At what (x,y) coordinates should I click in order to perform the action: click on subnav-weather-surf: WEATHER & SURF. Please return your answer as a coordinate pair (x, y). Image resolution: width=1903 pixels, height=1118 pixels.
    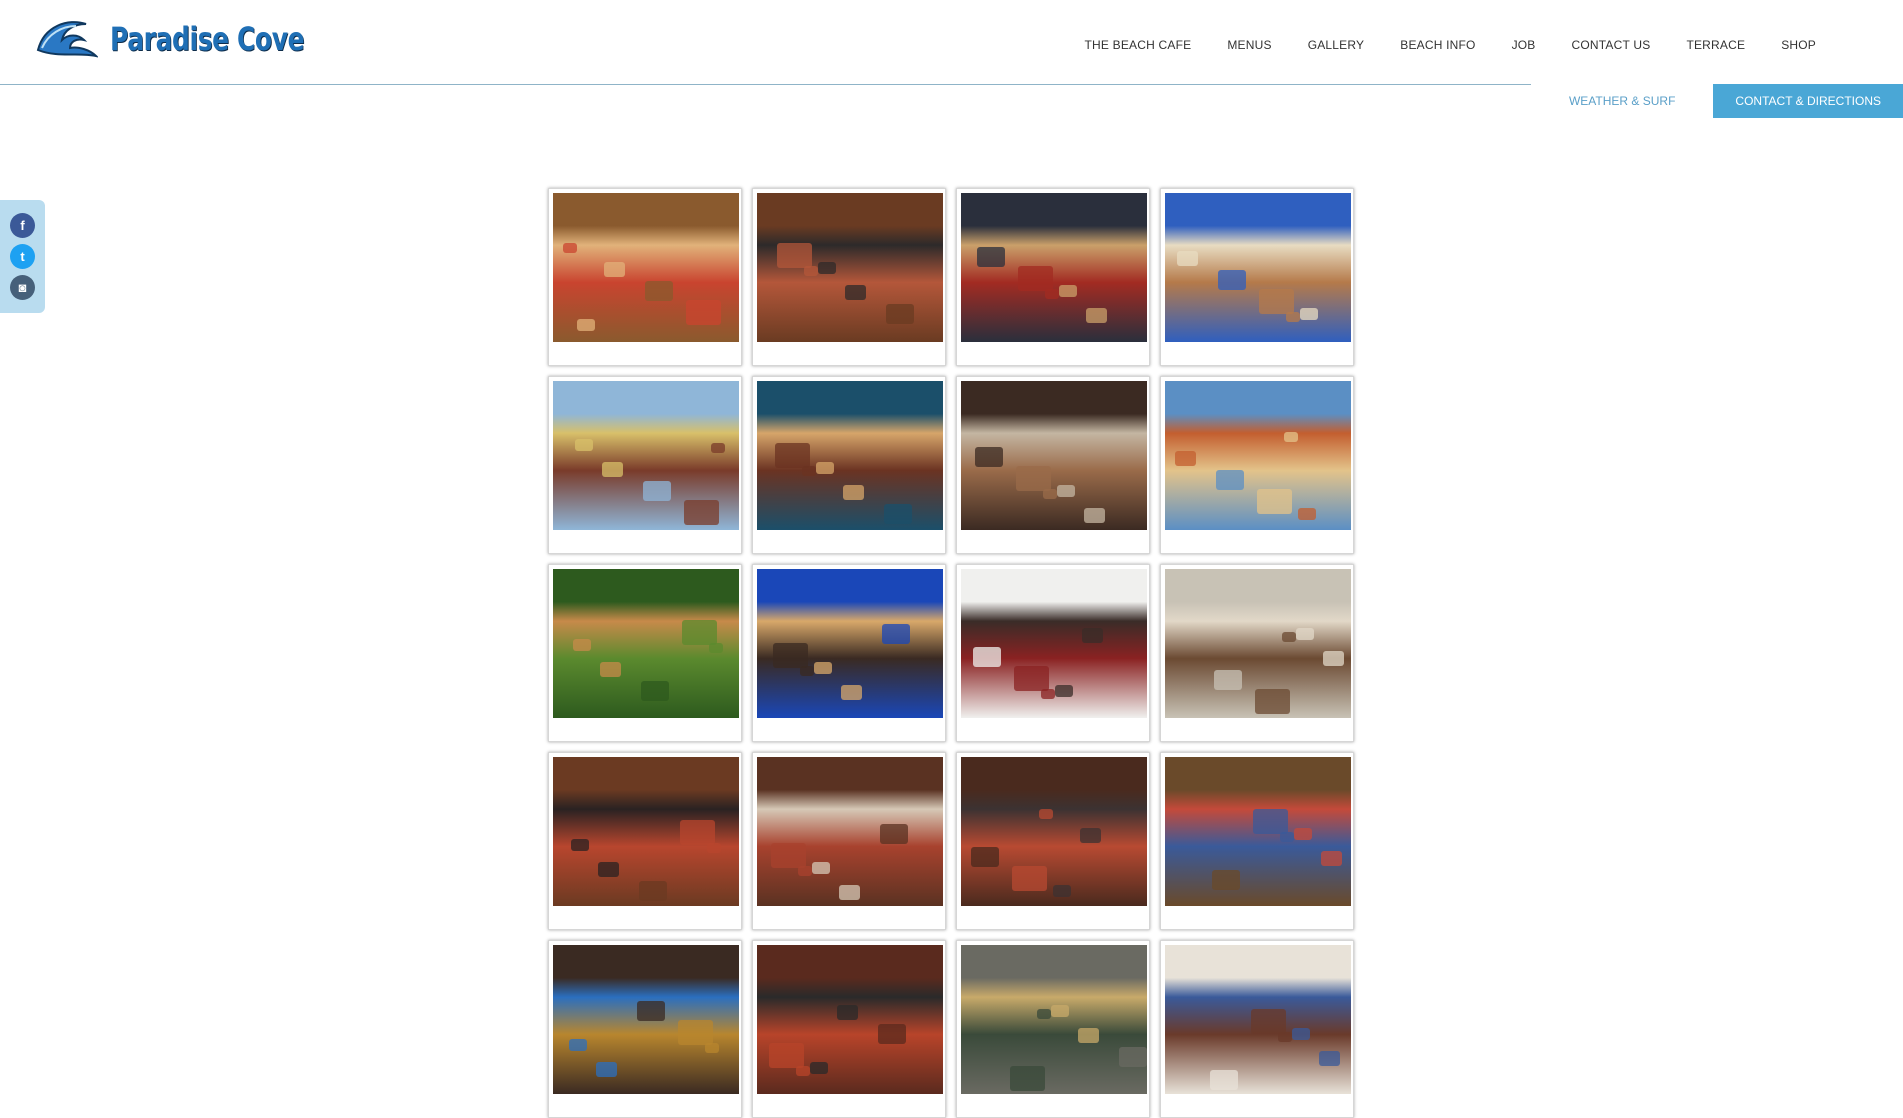
    Looking at the image, I should click on (1622, 101).